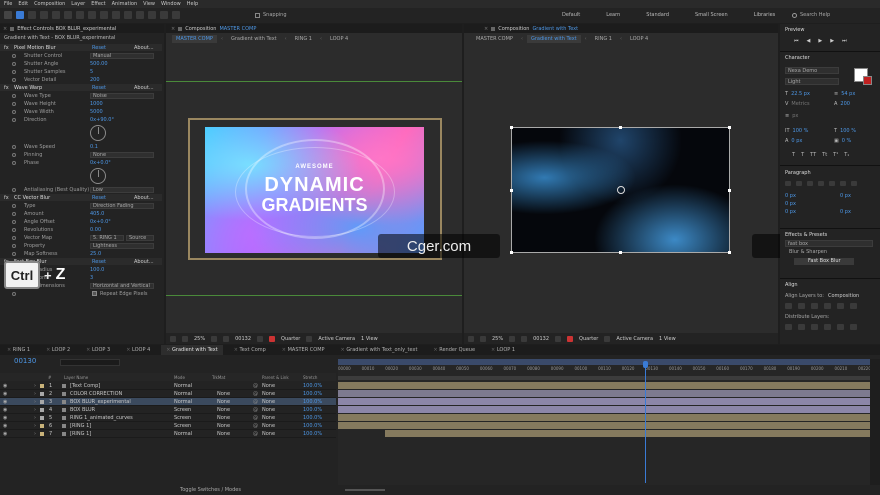 The image size is (880, 495). What do you see at coordinates (168, 410) in the screenshot?
I see `layer-row: ◉ › 4 BOX BLUR Screen None @ None 100.0%` at bounding box center [168, 410].